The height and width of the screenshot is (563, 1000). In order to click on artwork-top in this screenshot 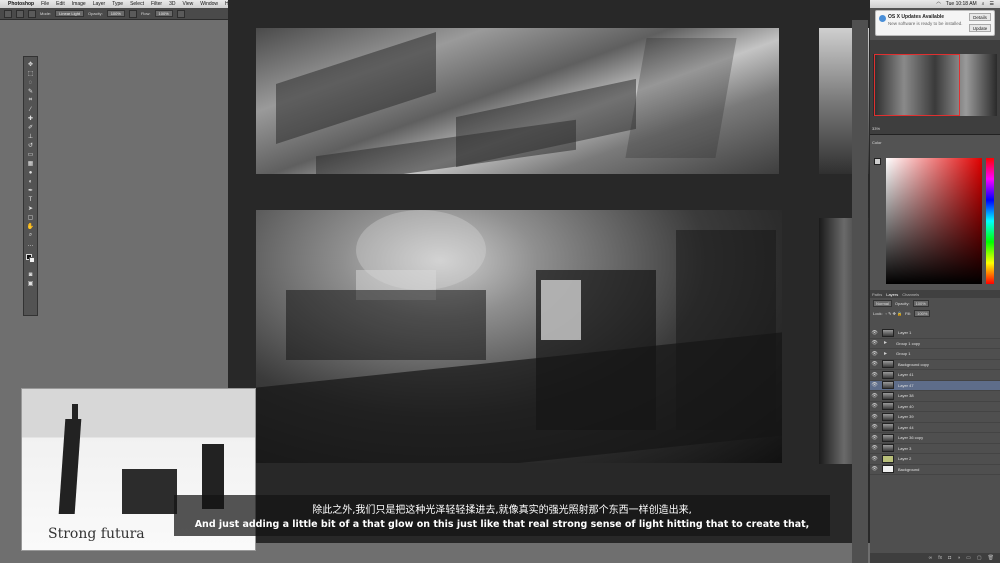, I will do `click(517, 101)`.